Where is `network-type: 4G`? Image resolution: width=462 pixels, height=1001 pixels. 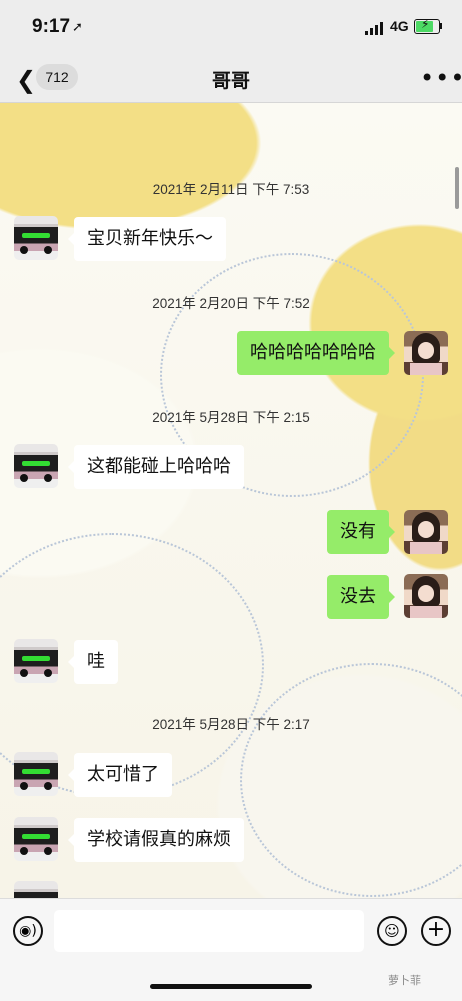
network-type: 4G is located at coordinates (399, 26).